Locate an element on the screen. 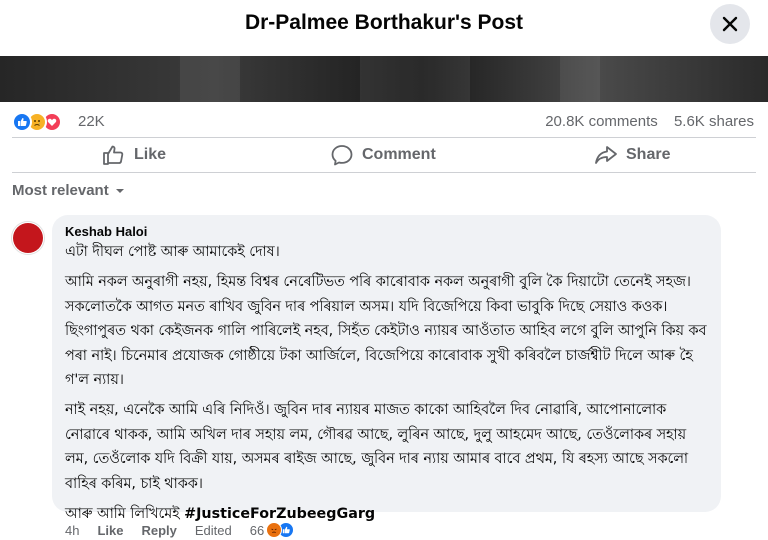 This screenshot has width=768, height=540. post-actions: Like Comment Share is located at coordinates (384, 155).